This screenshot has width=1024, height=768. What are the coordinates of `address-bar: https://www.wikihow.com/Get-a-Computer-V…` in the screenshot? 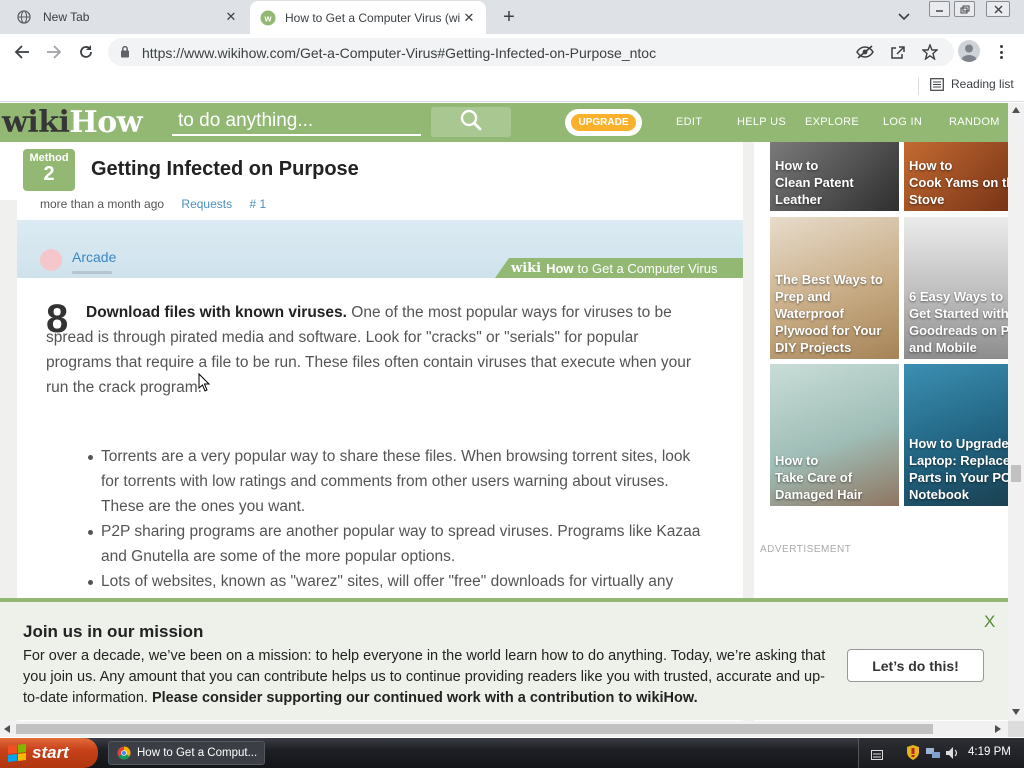 It's located at (531, 52).